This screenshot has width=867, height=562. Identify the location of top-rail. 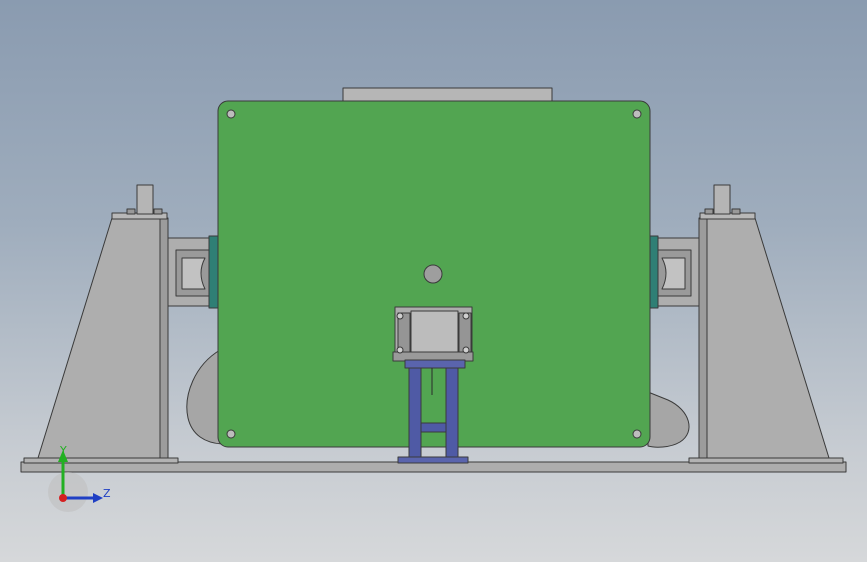
(447, 95).